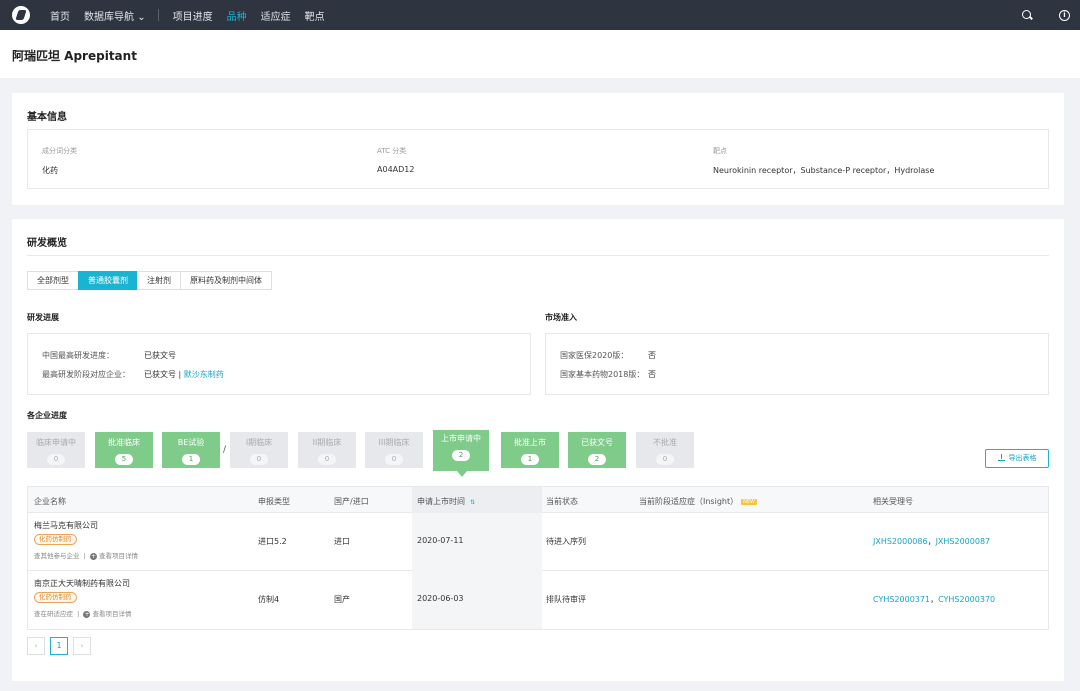 This screenshot has width=1080, height=691. I want to click on stage-market-approved: 批准上市 1, so click(530, 450).